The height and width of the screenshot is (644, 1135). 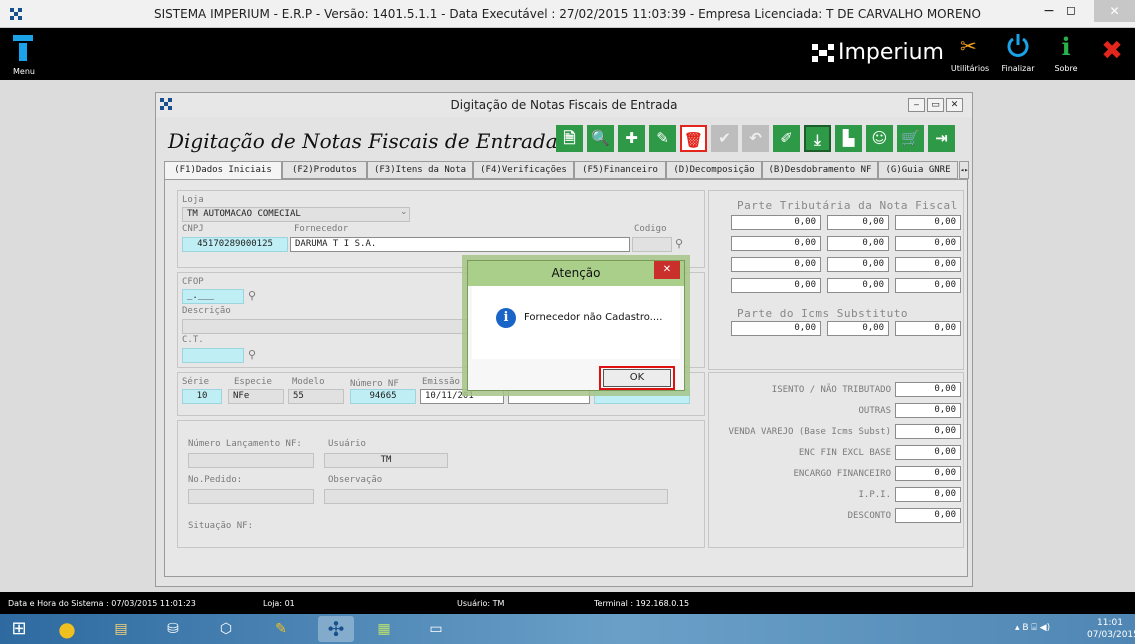 I want to click on ct-search-icon: ⚲, so click(x=252, y=354).